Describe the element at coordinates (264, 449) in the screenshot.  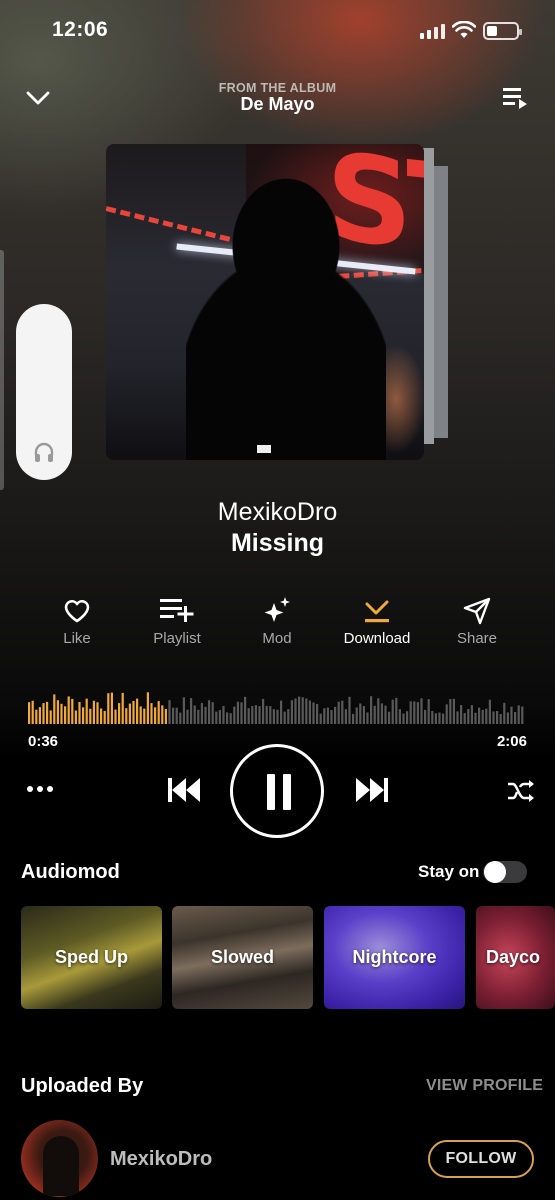
I see `parental-advisory-badge` at that location.